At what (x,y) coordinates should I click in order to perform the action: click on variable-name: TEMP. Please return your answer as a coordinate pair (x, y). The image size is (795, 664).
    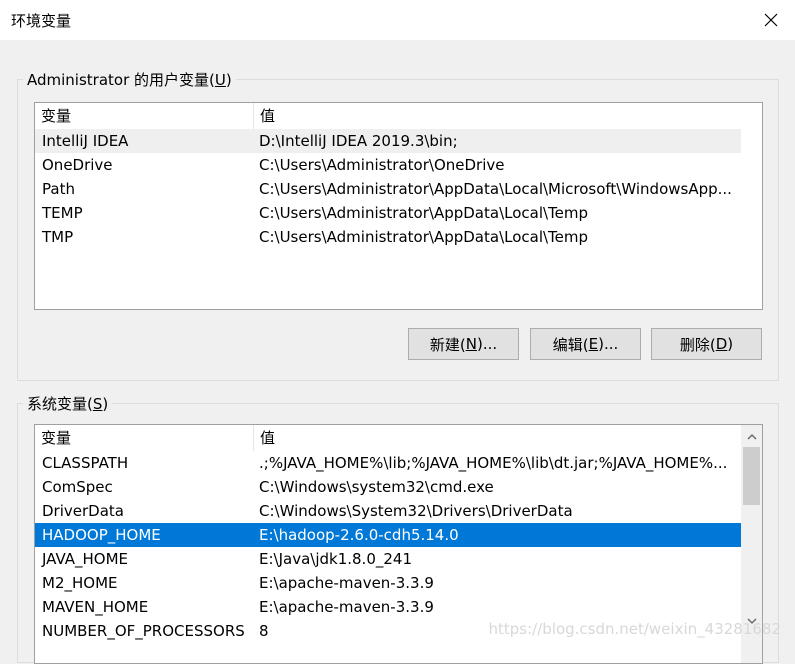
    Looking at the image, I should click on (62, 213).